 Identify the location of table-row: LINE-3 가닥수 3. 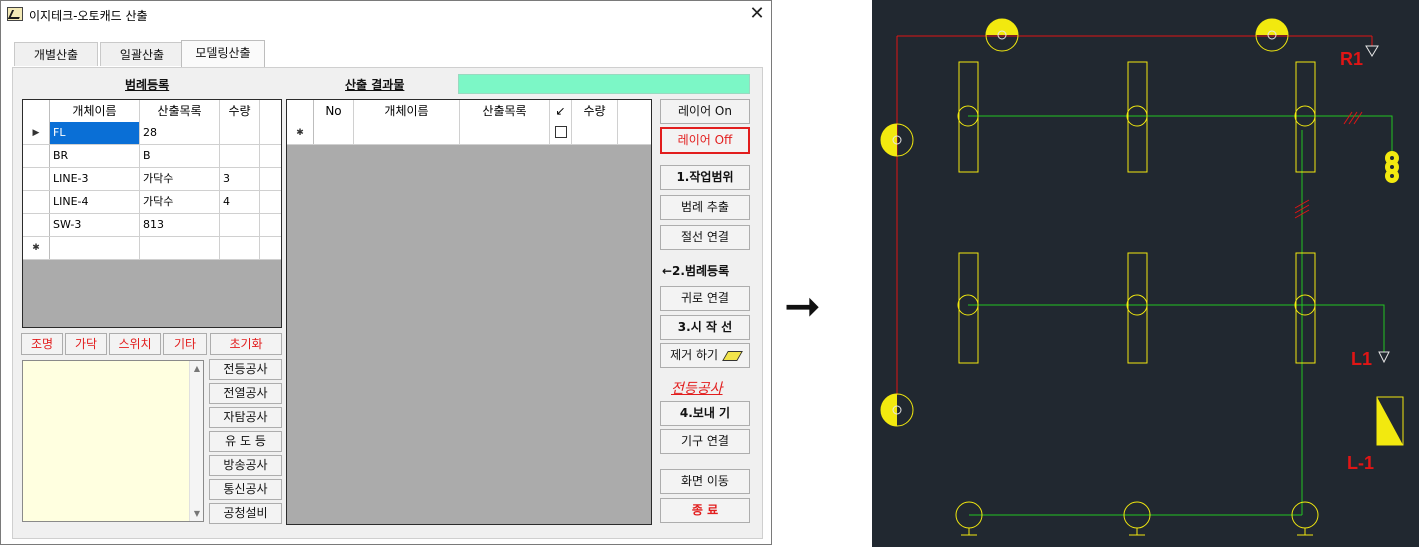
(152, 179).